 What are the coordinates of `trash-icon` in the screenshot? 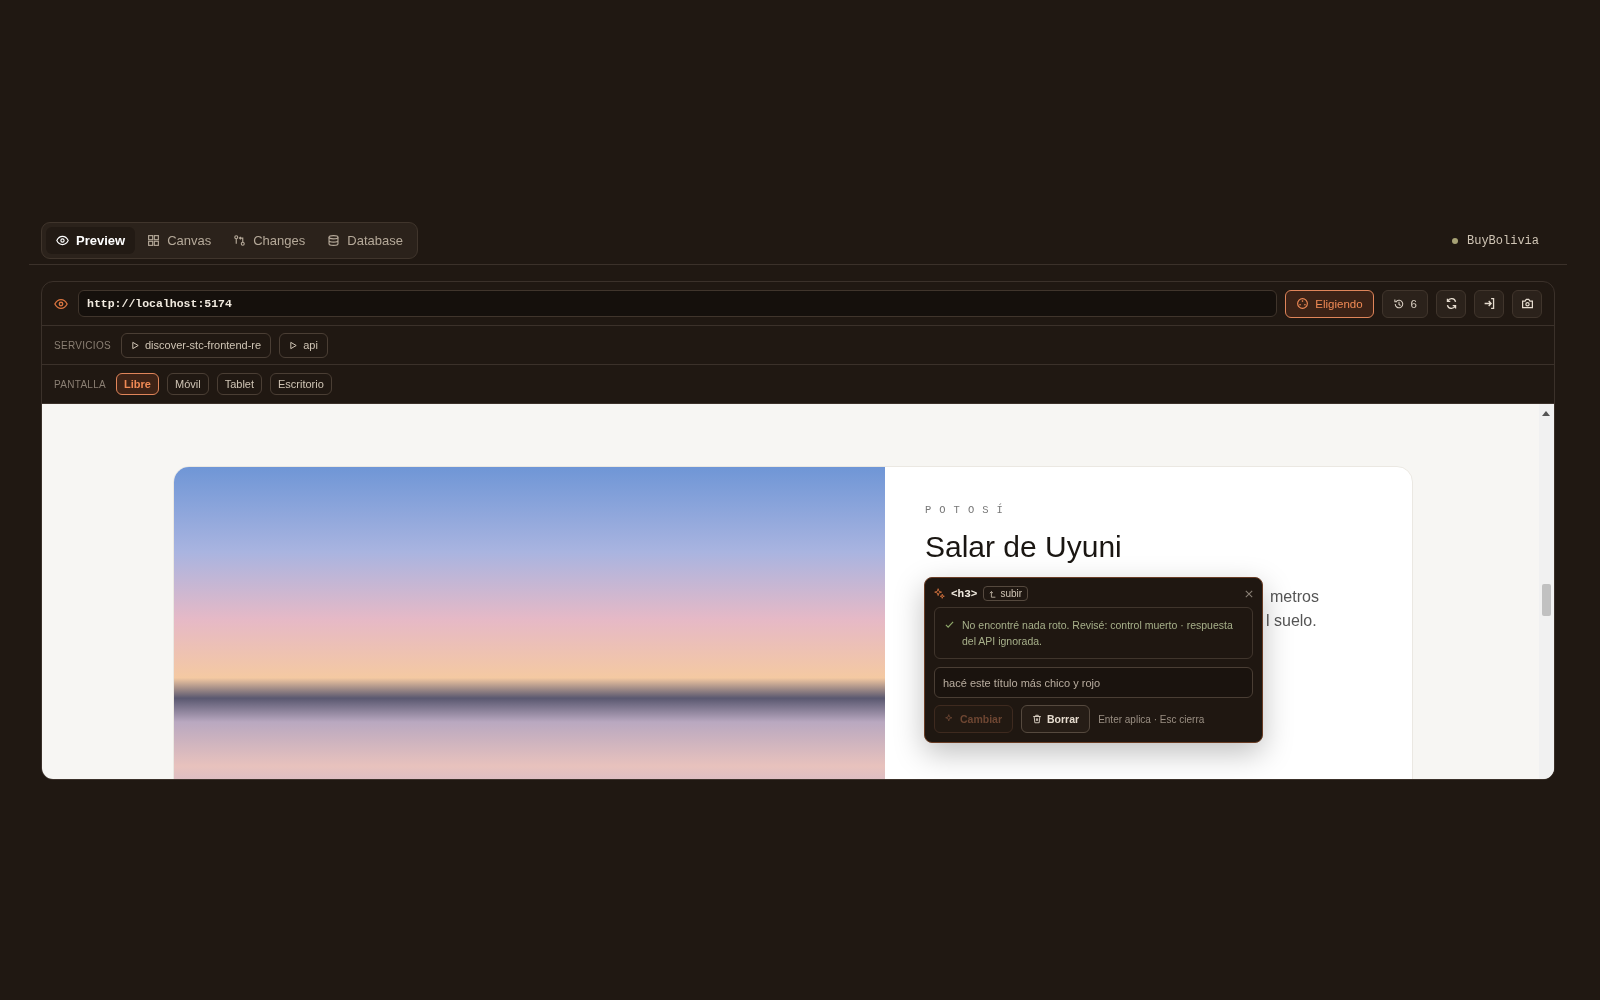 It's located at (1037, 719).